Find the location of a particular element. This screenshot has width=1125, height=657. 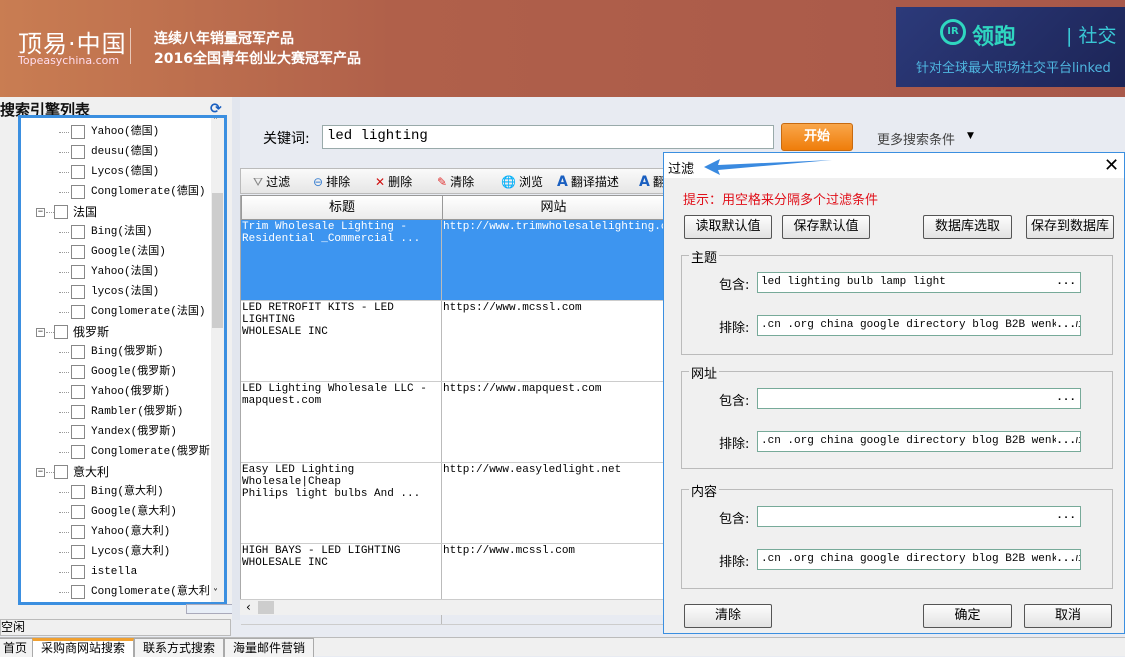

scroll-down-icon: ˅ is located at coordinates (215, 593).